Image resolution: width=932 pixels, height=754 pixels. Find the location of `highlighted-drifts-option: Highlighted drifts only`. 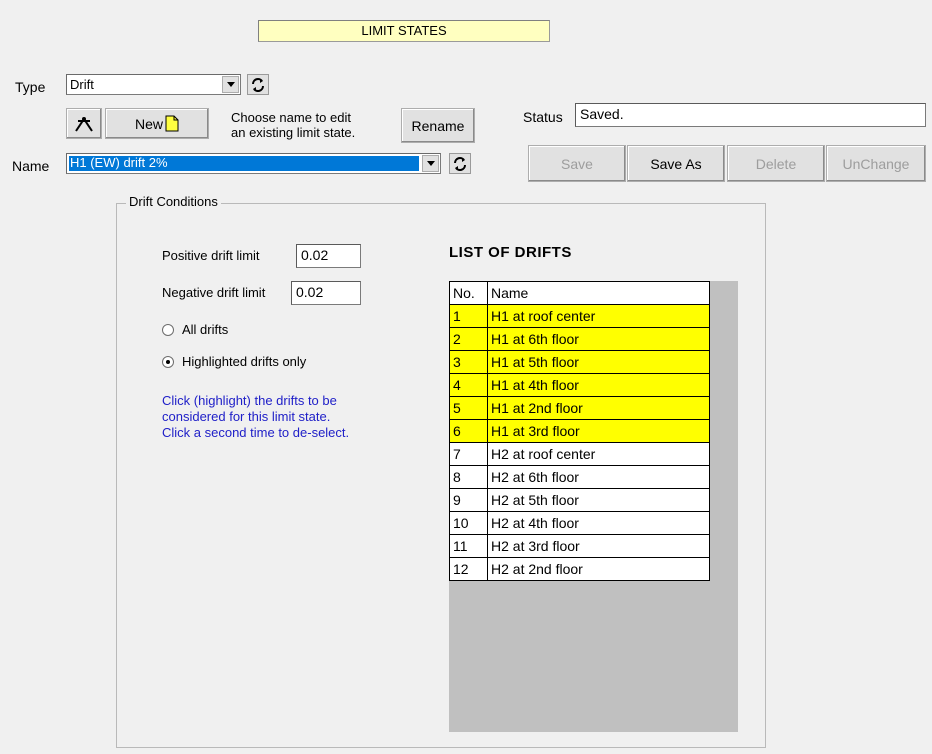

highlighted-drifts-option: Highlighted drifts only is located at coordinates (234, 361).